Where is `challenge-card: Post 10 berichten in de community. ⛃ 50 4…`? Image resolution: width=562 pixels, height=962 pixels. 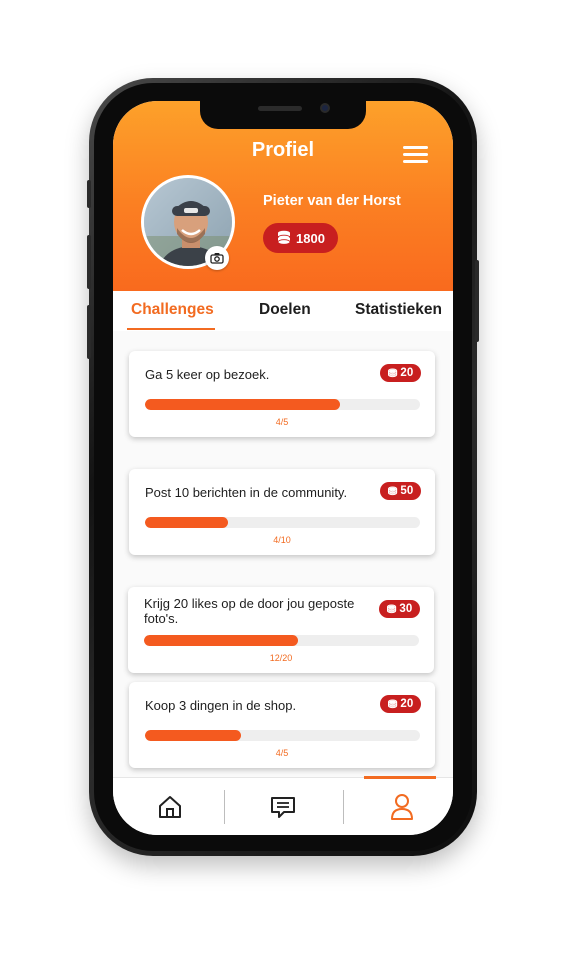
challenge-card: Post 10 berichten in de community. ⛃ 50 4… is located at coordinates (282, 512).